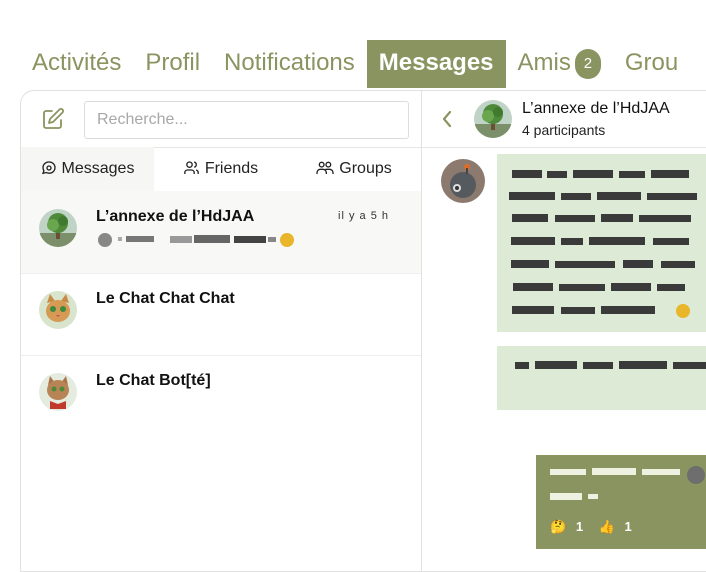 This screenshot has width=706, height=572. I want to click on subtab-groups-label: Groups, so click(365, 168).